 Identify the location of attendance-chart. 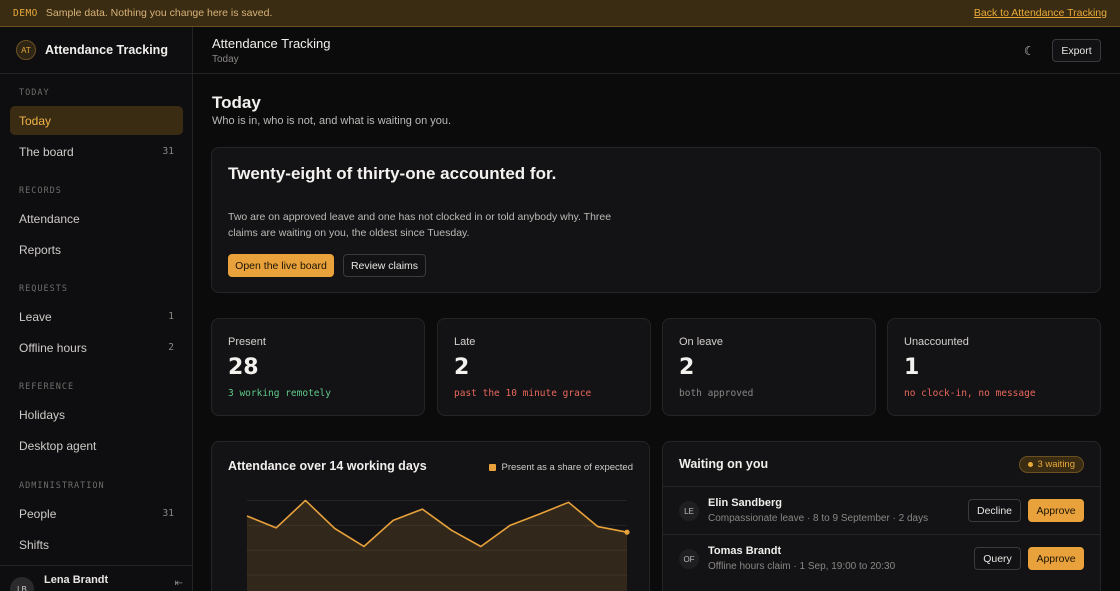
(438, 545).